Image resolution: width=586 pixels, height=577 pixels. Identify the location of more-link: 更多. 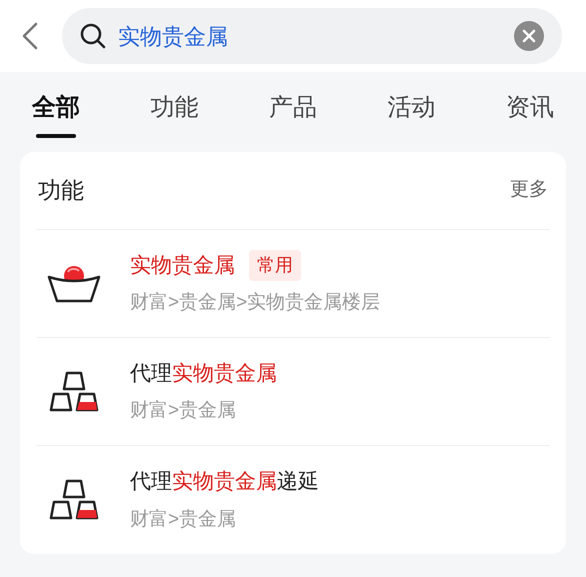
(529, 190).